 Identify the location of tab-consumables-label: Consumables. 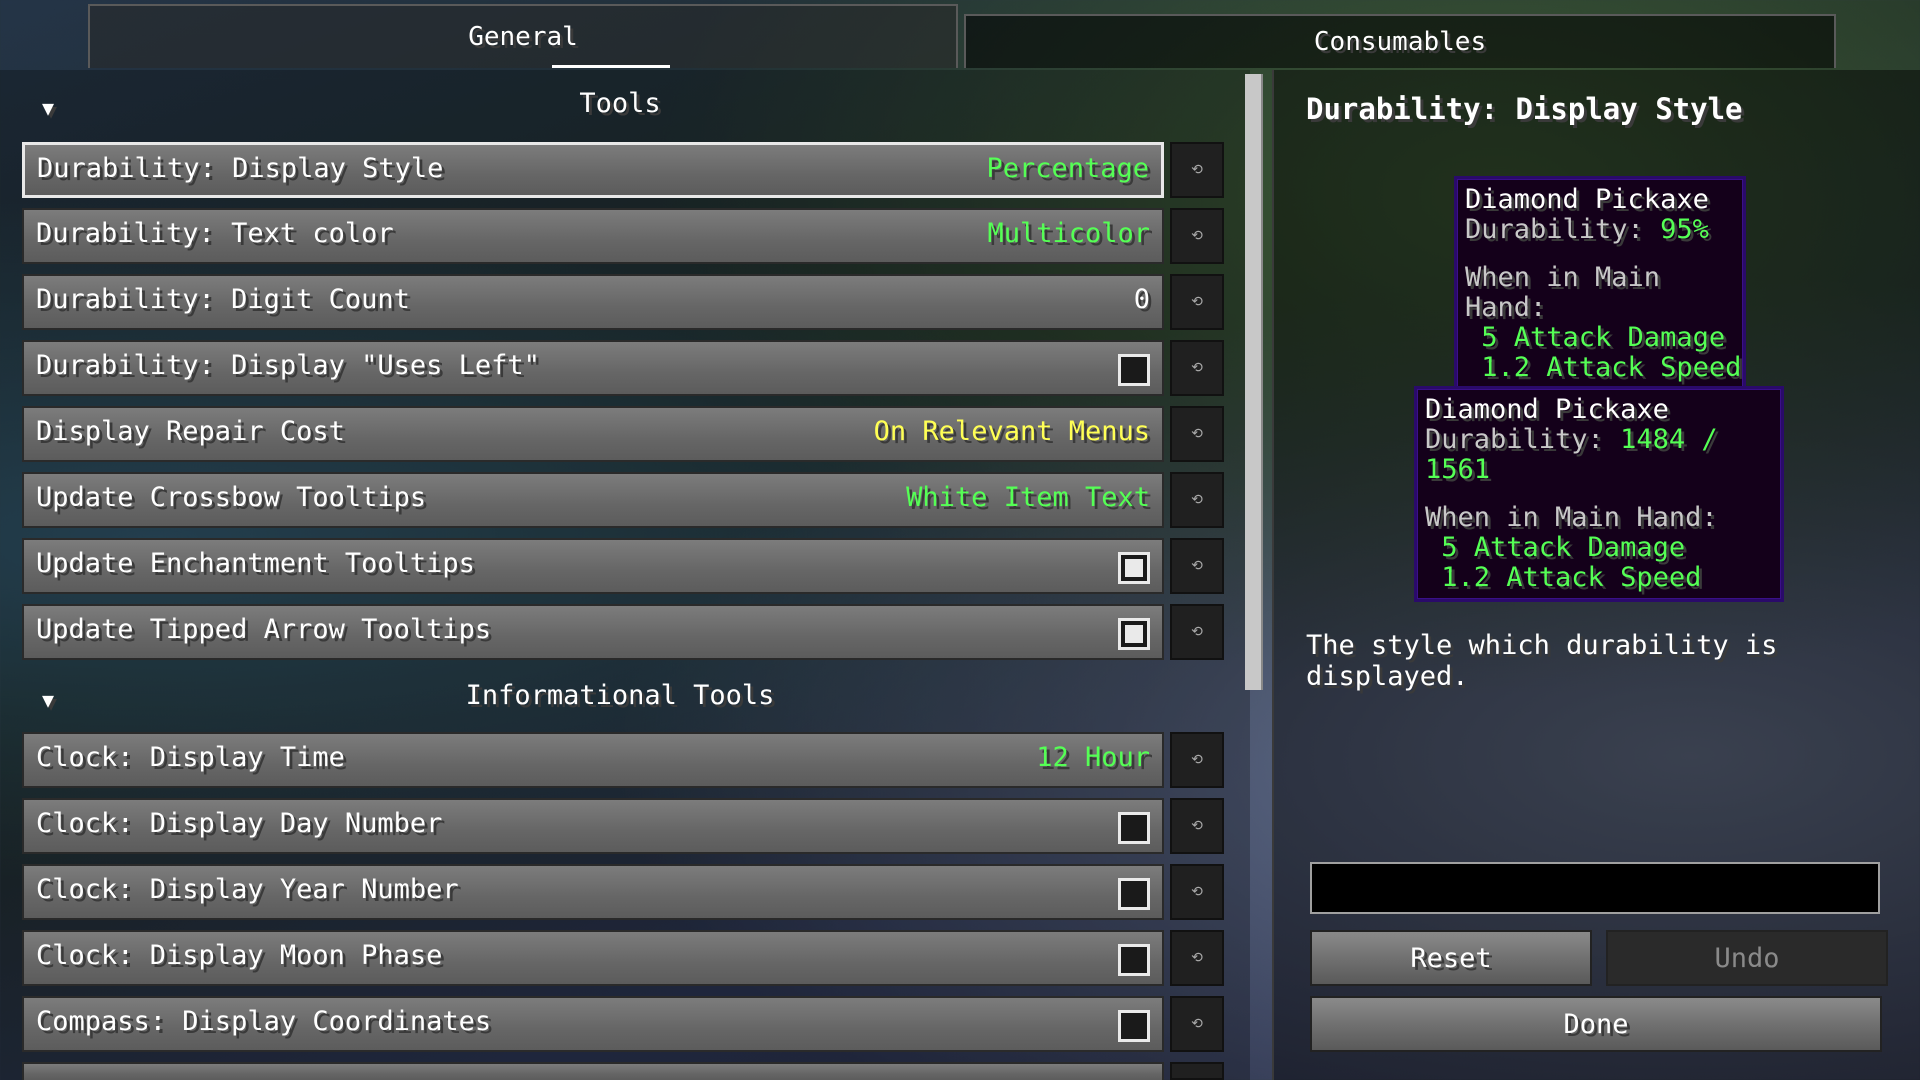
(1400, 42).